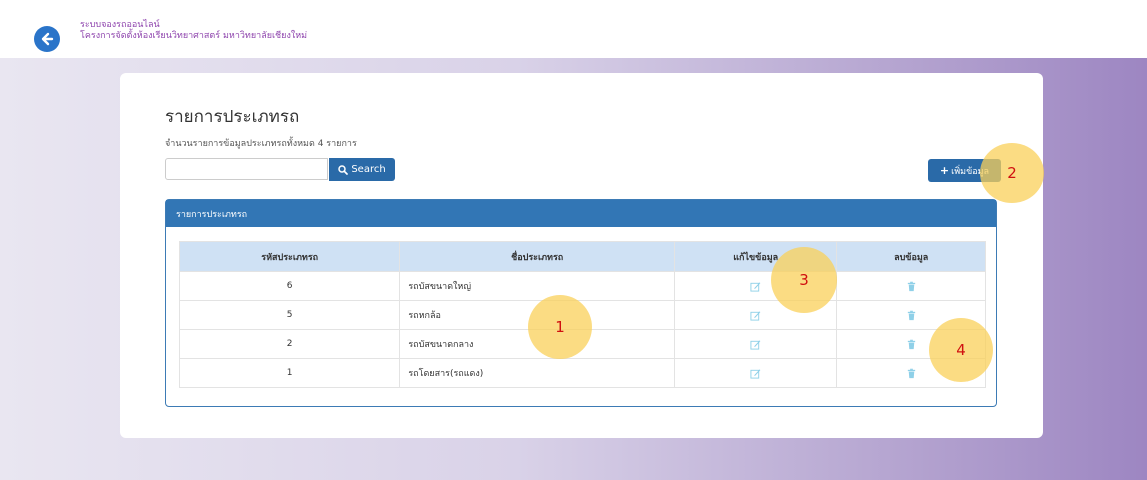  I want to click on cell-name: รถโดยสาร(รถแดง), so click(537, 373).